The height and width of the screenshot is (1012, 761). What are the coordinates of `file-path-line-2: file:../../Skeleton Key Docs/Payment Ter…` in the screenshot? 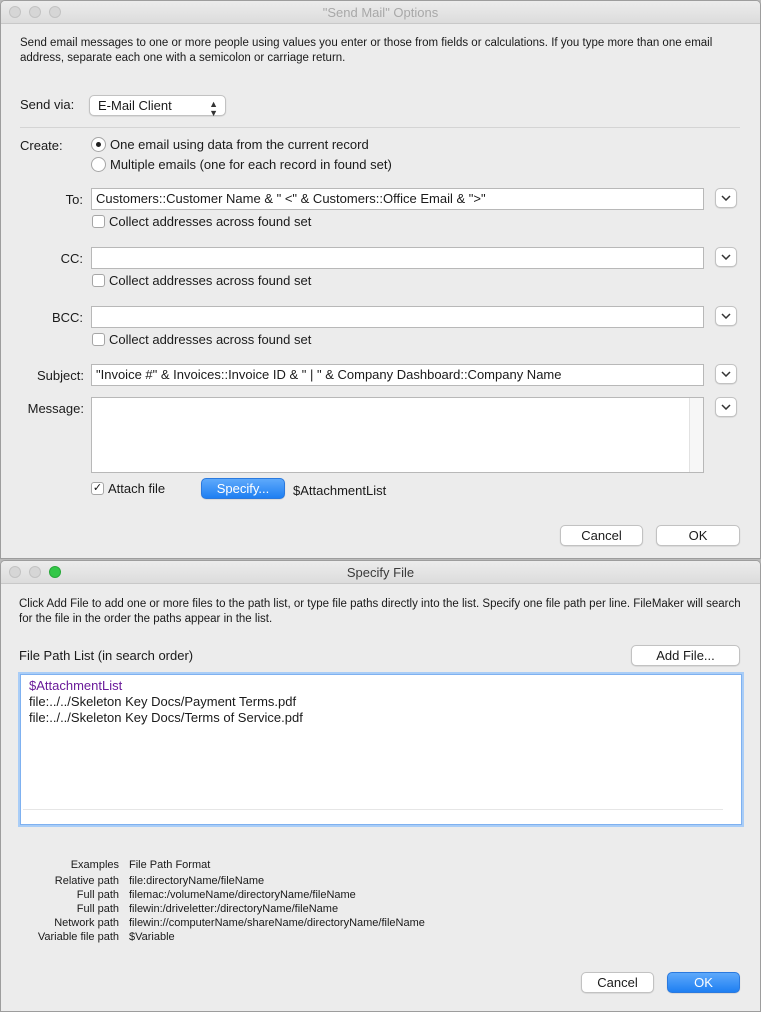 It's located at (163, 701).